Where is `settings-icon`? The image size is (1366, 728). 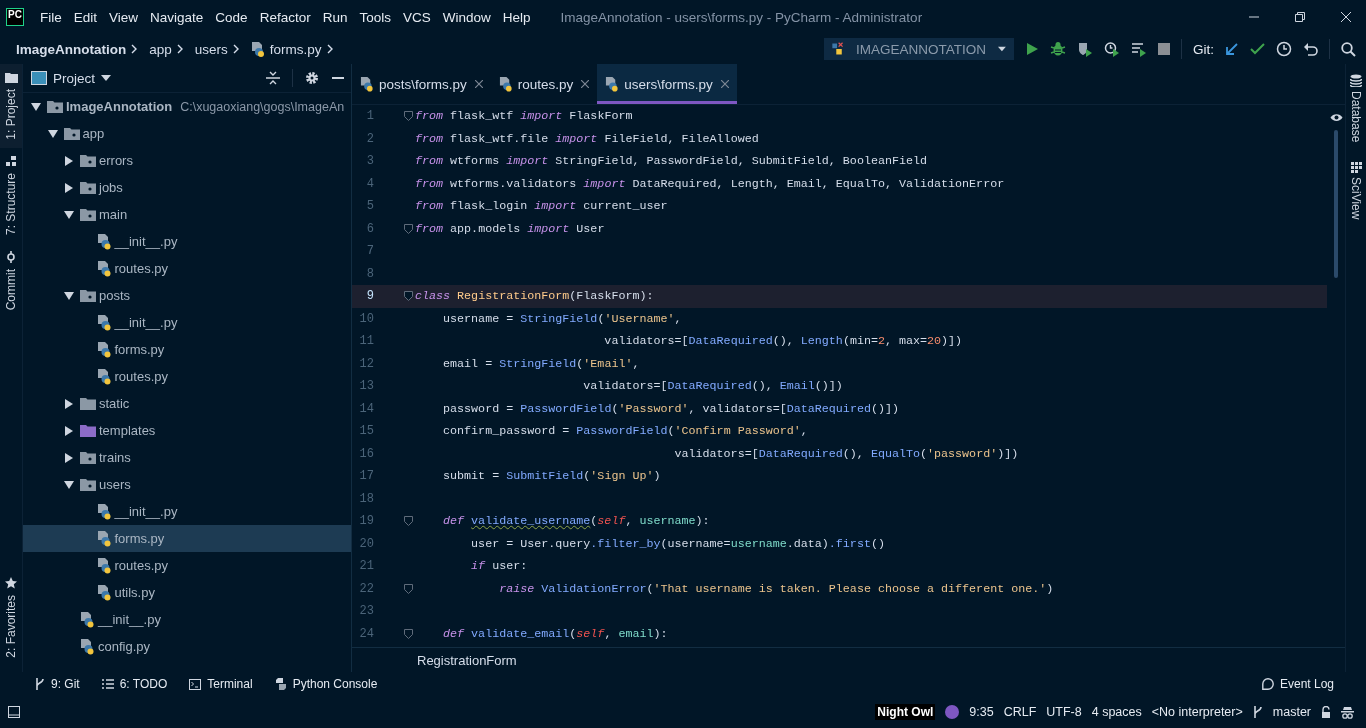 settings-icon is located at coordinates (312, 78).